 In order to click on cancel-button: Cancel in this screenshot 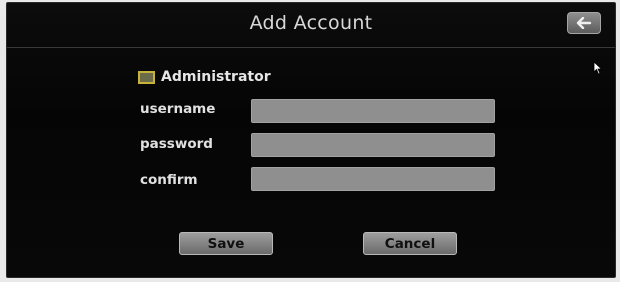, I will do `click(410, 243)`.